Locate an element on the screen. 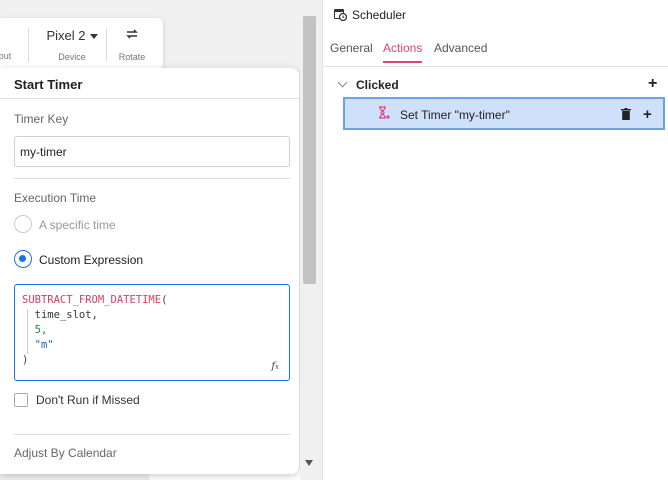  calendar-clock-icon is located at coordinates (340, 14).